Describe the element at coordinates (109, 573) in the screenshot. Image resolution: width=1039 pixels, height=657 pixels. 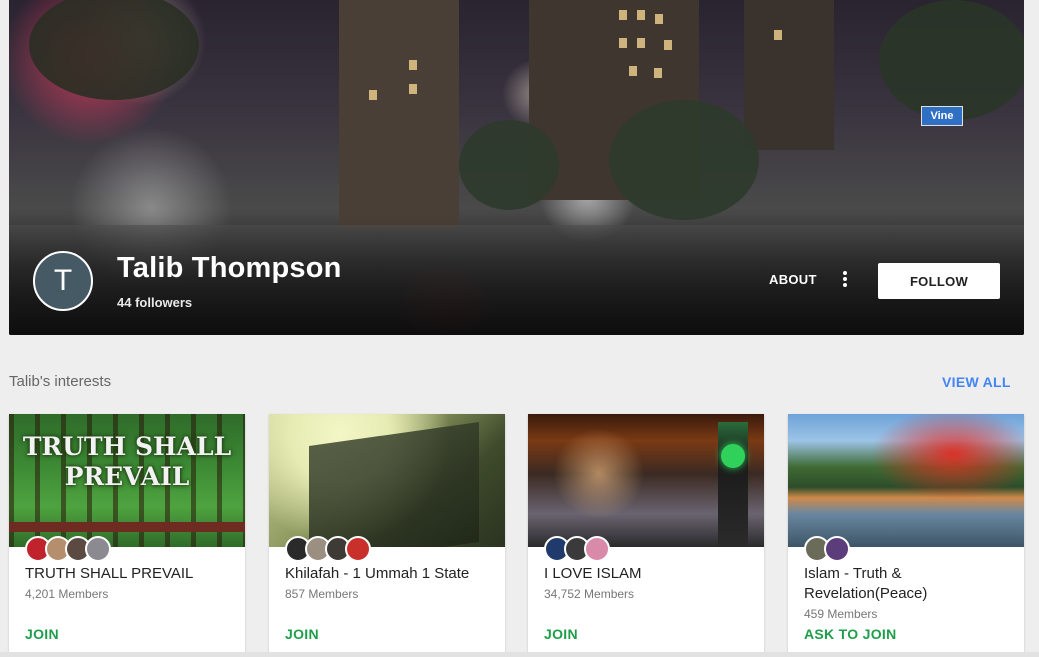
I see `community-title: TRUTH SHALL PREVAIL` at that location.